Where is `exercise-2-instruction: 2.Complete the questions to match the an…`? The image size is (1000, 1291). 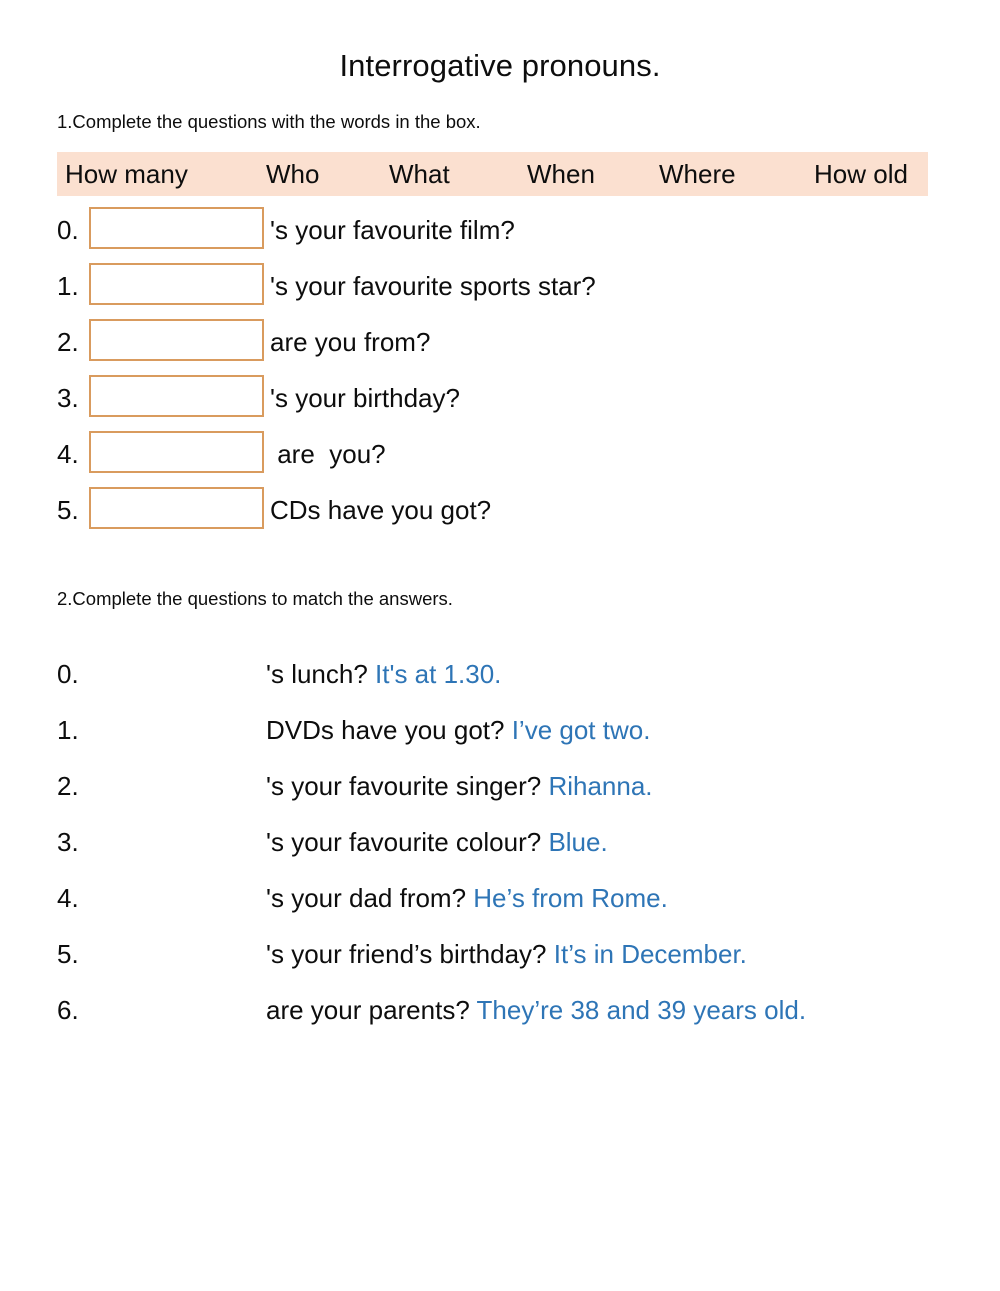 exercise-2-instruction: 2.Complete the questions to match the an… is located at coordinates (255, 598).